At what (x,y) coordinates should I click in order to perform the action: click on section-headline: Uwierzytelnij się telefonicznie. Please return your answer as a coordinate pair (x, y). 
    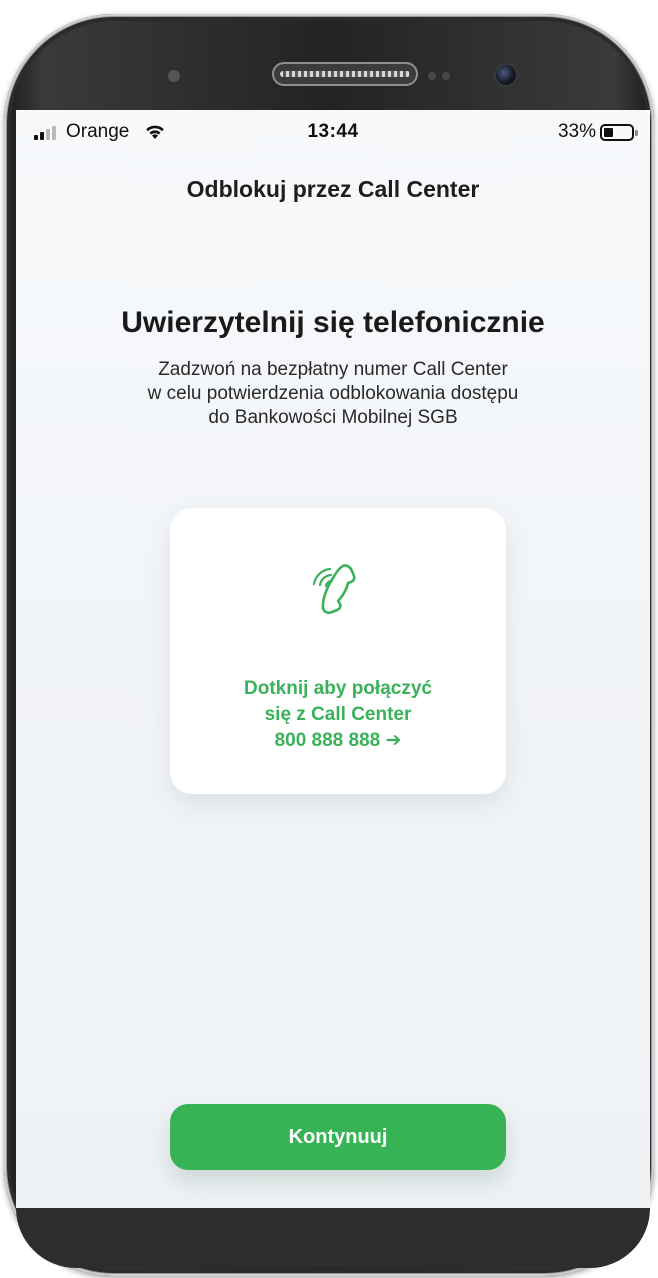
    Looking at the image, I should click on (333, 322).